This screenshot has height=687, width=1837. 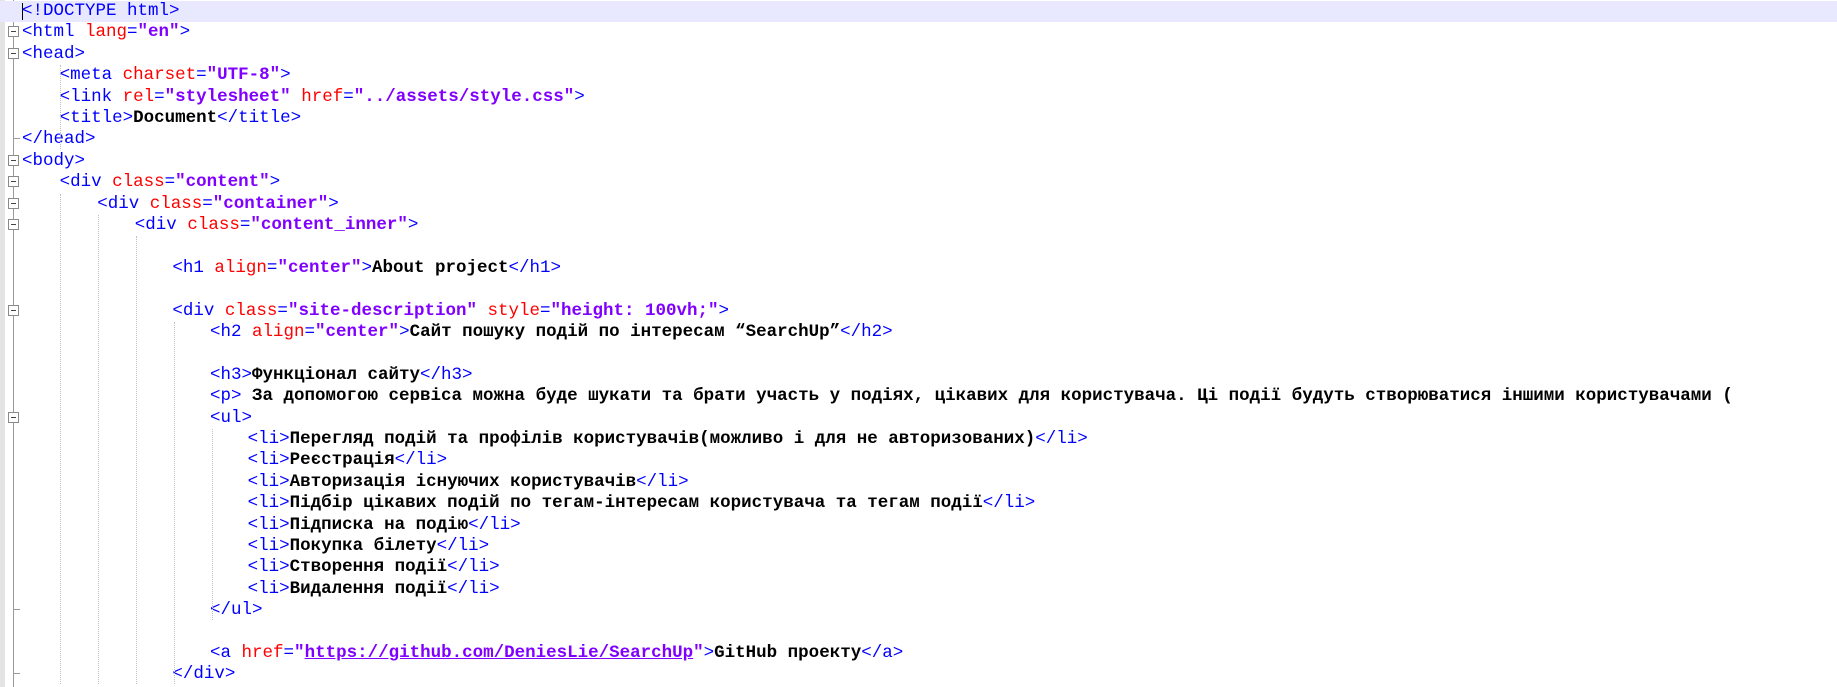 I want to click on code-token: </title>, so click(x=259, y=118).